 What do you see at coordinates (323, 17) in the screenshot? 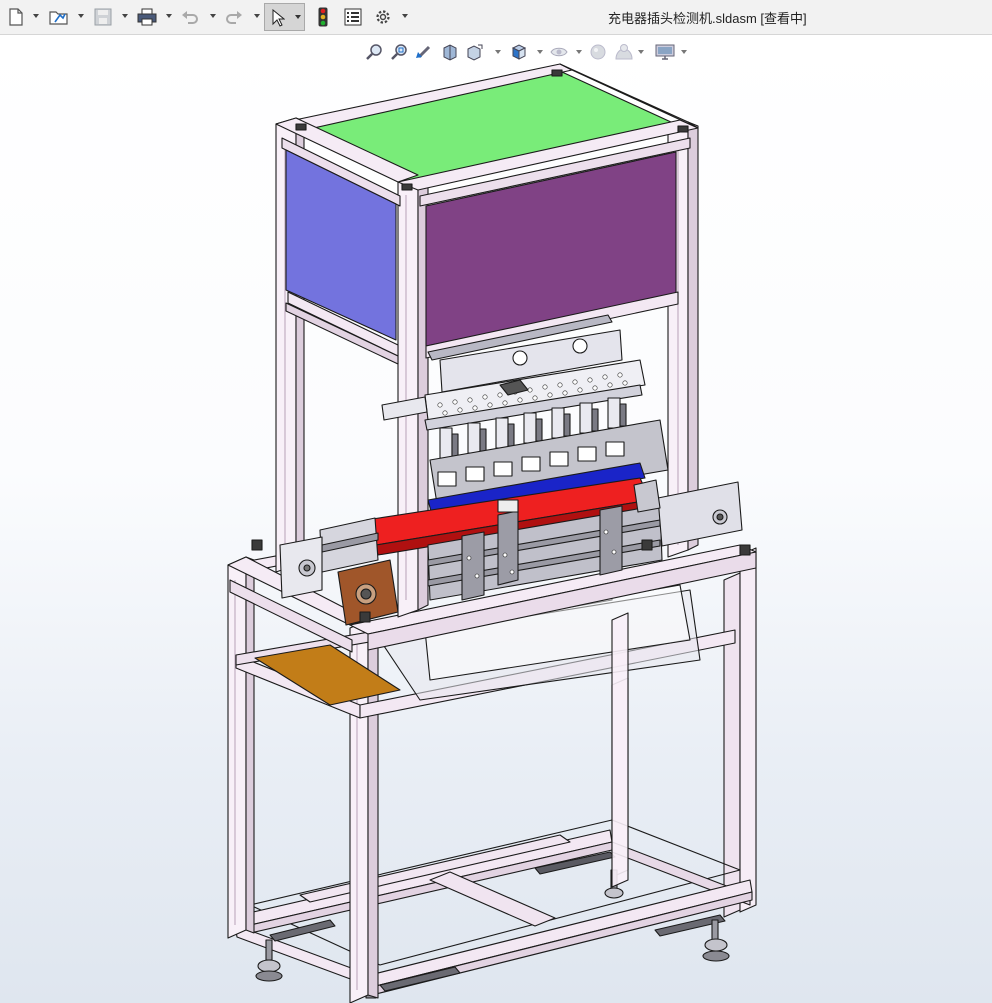
I see `traffic-light-icon` at bounding box center [323, 17].